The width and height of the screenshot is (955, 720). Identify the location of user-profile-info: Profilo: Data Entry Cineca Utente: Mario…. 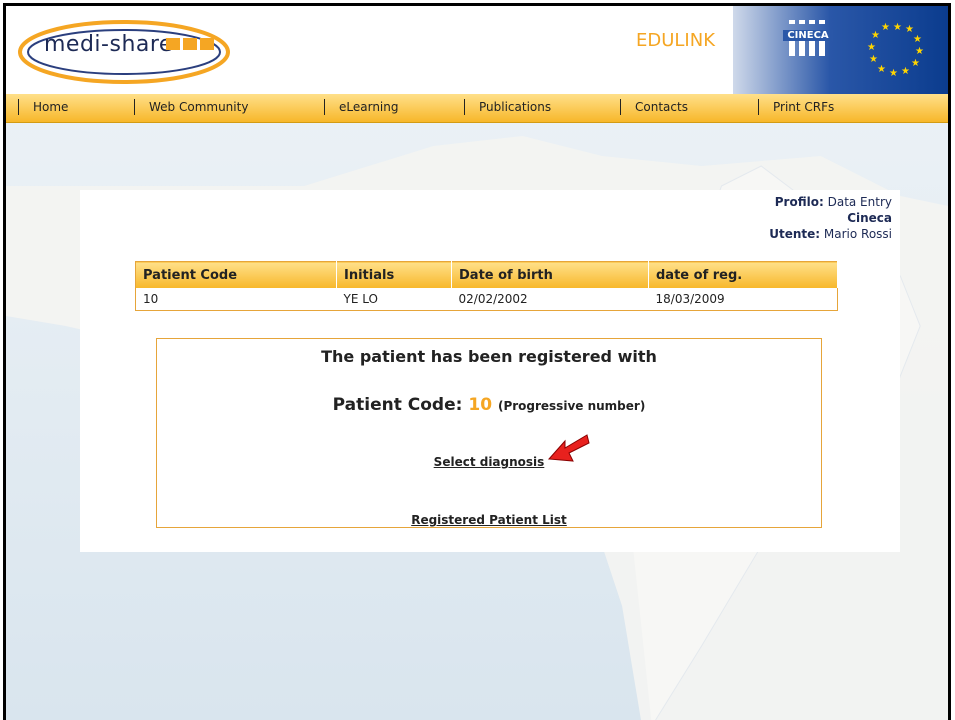
(830, 218).